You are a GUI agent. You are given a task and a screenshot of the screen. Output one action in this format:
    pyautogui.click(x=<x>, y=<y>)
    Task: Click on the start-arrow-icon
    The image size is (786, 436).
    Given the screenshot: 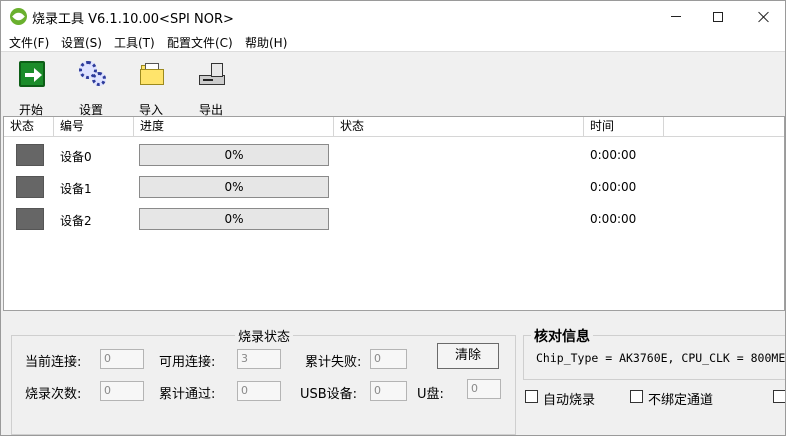 What is the action you would take?
    pyautogui.click(x=32, y=74)
    